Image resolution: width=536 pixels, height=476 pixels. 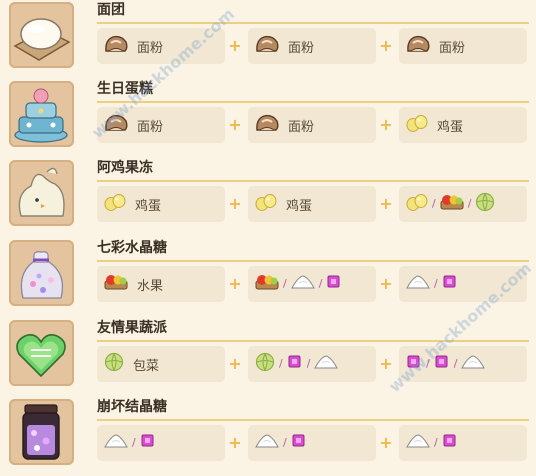 I want to click on ingredient-slot: 水果, so click(x=161, y=284).